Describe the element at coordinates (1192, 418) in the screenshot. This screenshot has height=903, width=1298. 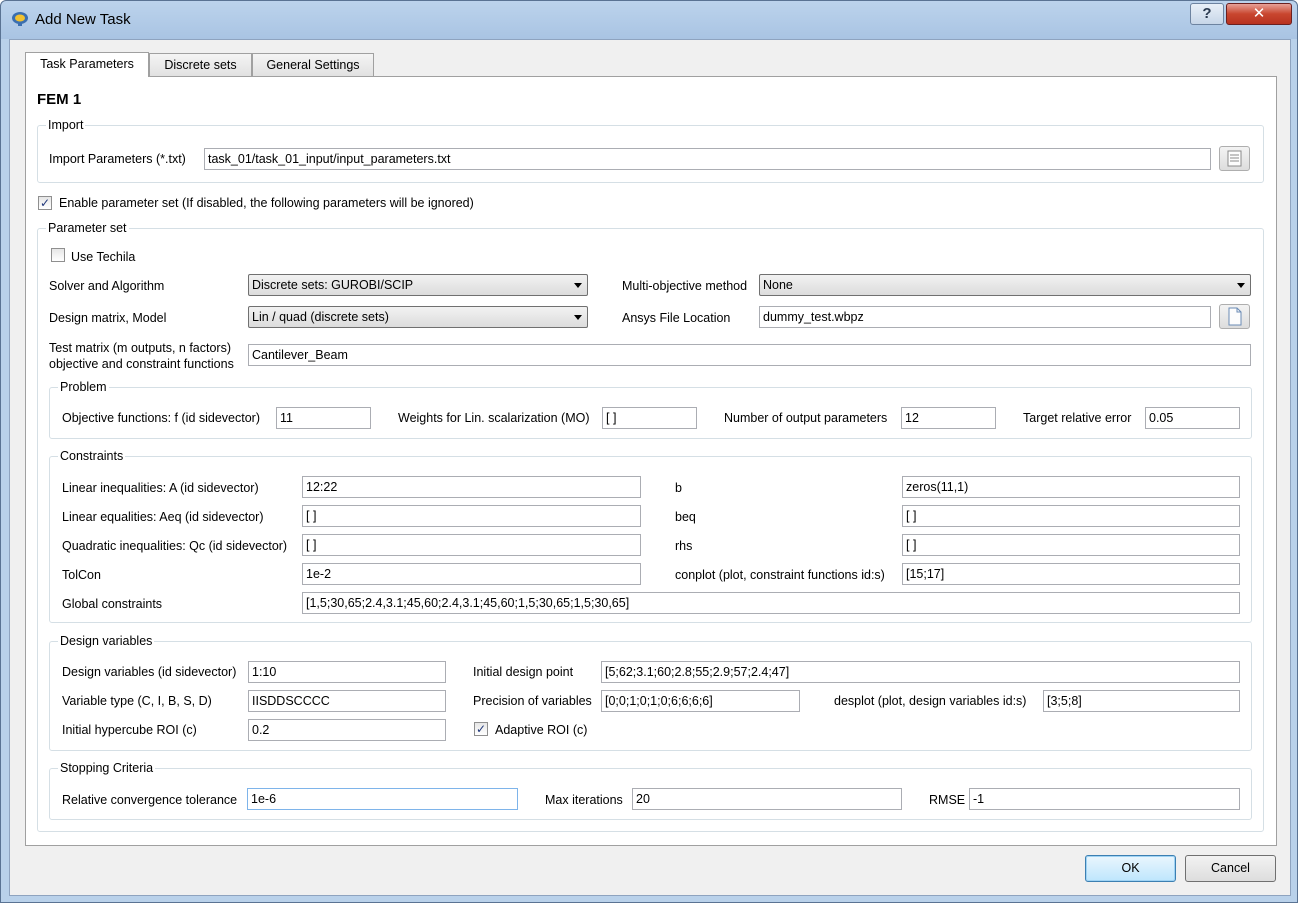
I see `target-error-input: 0.05` at that location.